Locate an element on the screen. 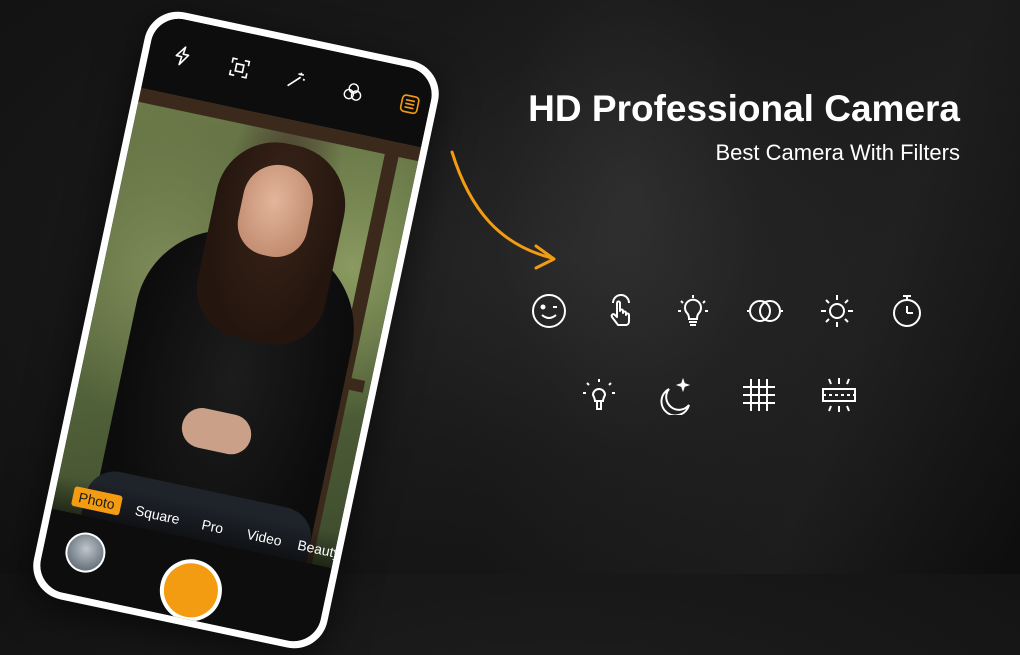 The image size is (1020, 655). flash-icon is located at coordinates (182, 55).